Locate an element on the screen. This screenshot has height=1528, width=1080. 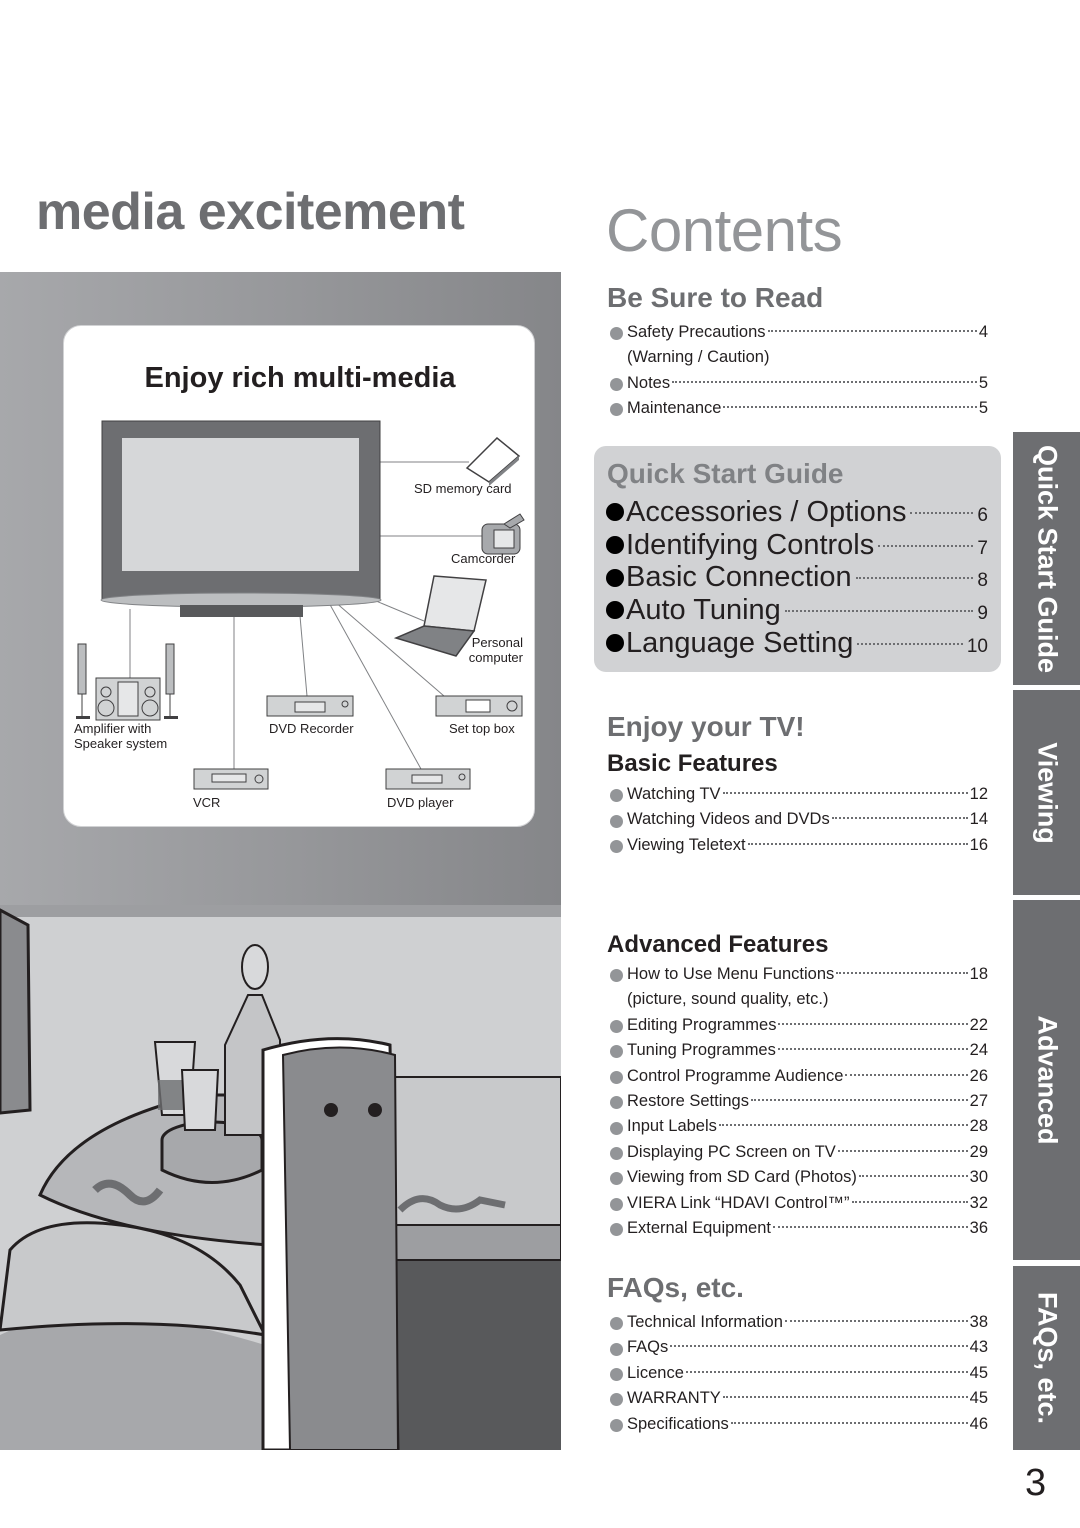
vcr-icon is located at coordinates (231, 779).